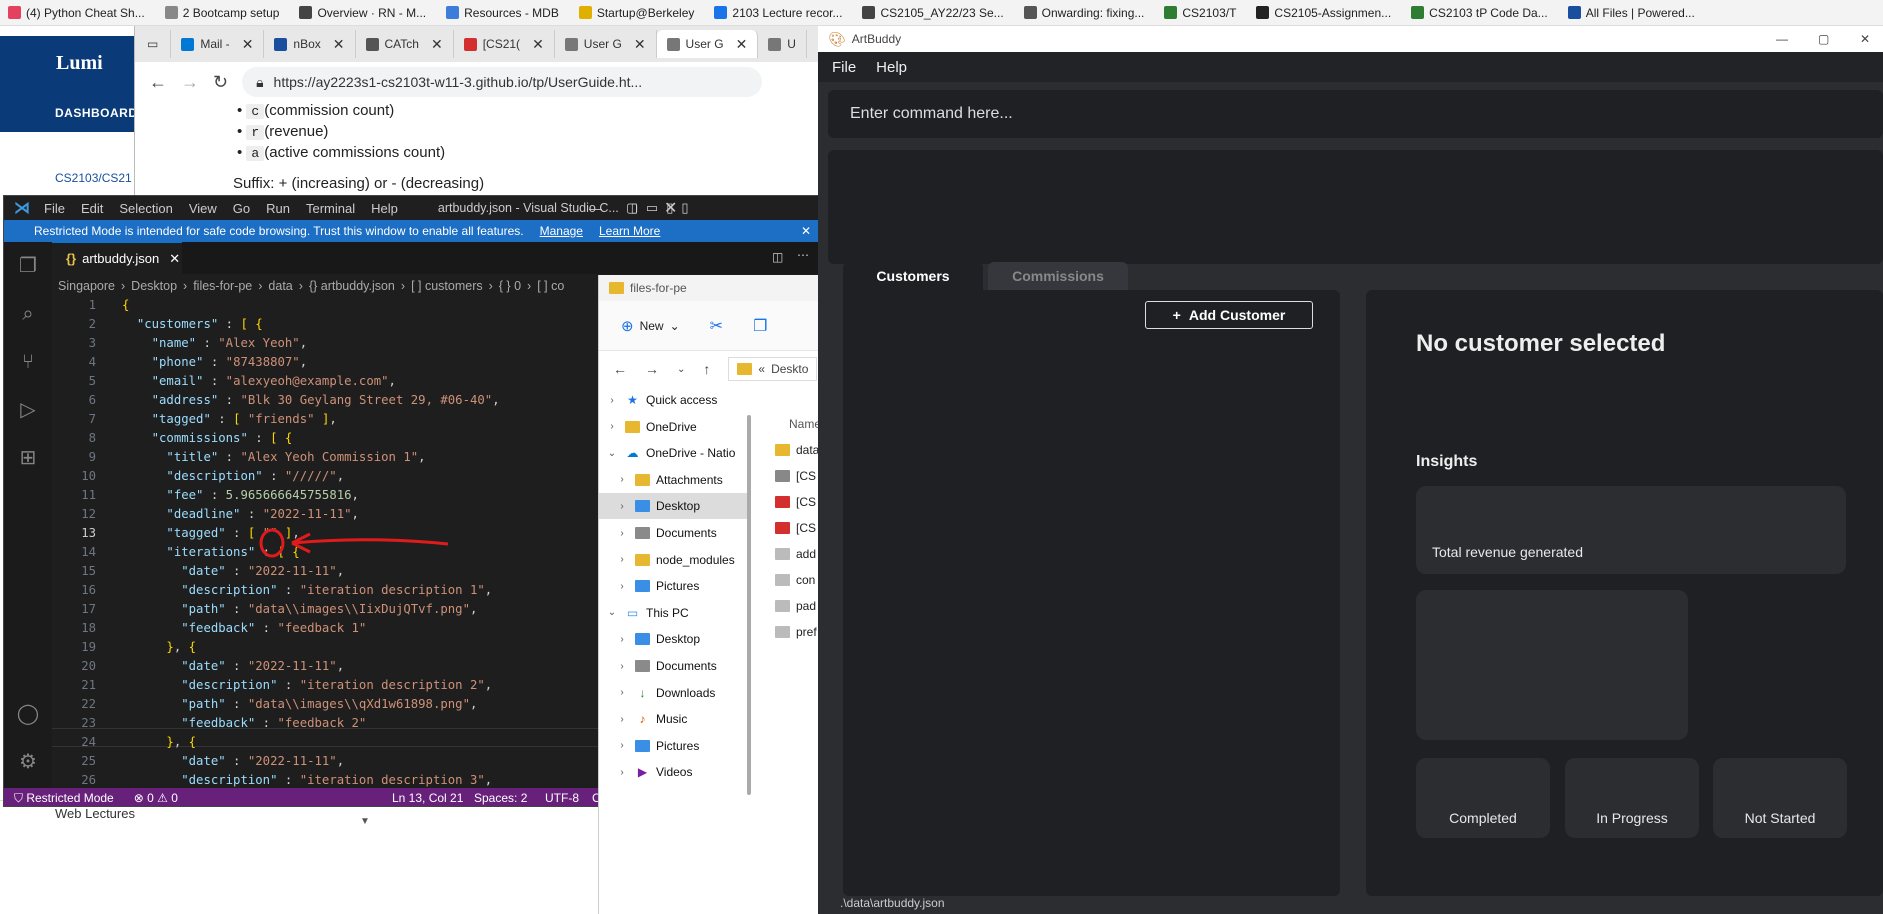  I want to click on nav-item: › Attachments, so click(674, 480).